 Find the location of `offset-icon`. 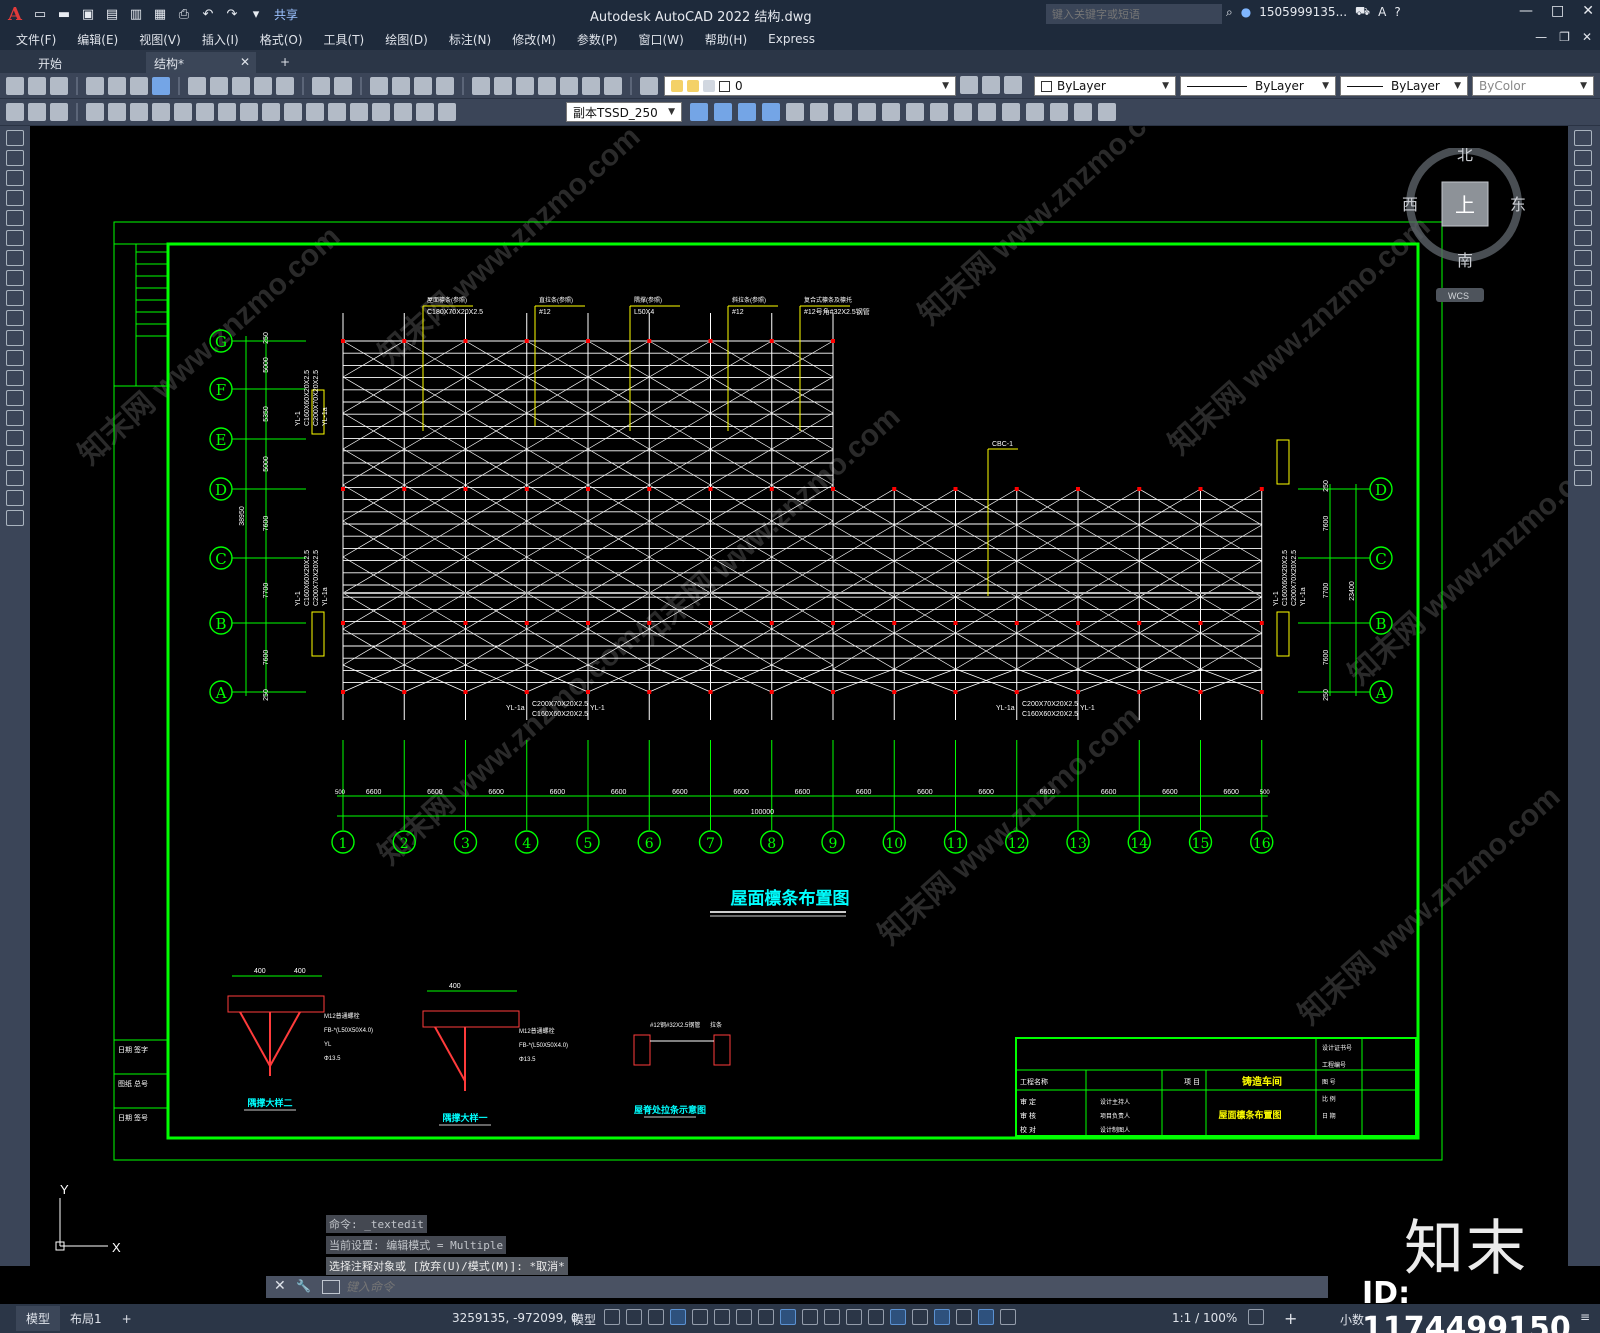

offset-icon is located at coordinates (1583, 198).